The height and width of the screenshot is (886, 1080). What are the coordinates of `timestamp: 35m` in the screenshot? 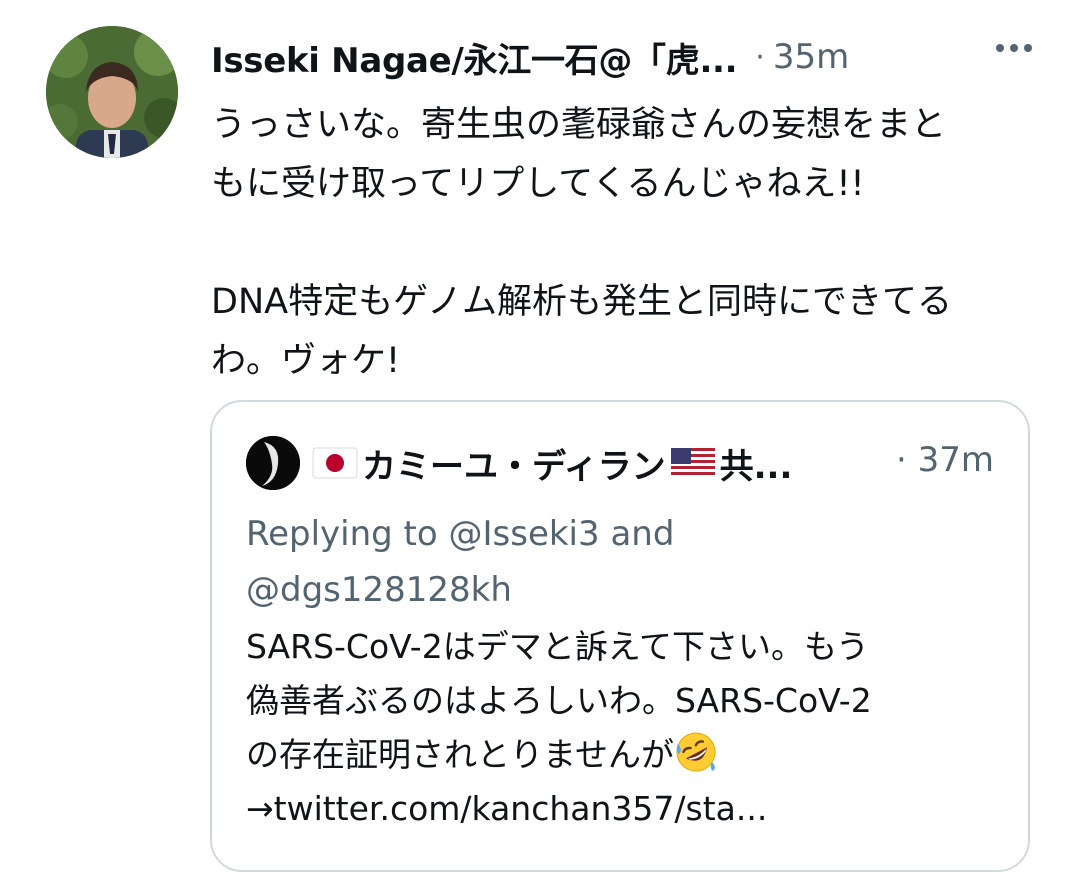 It's located at (811, 57).